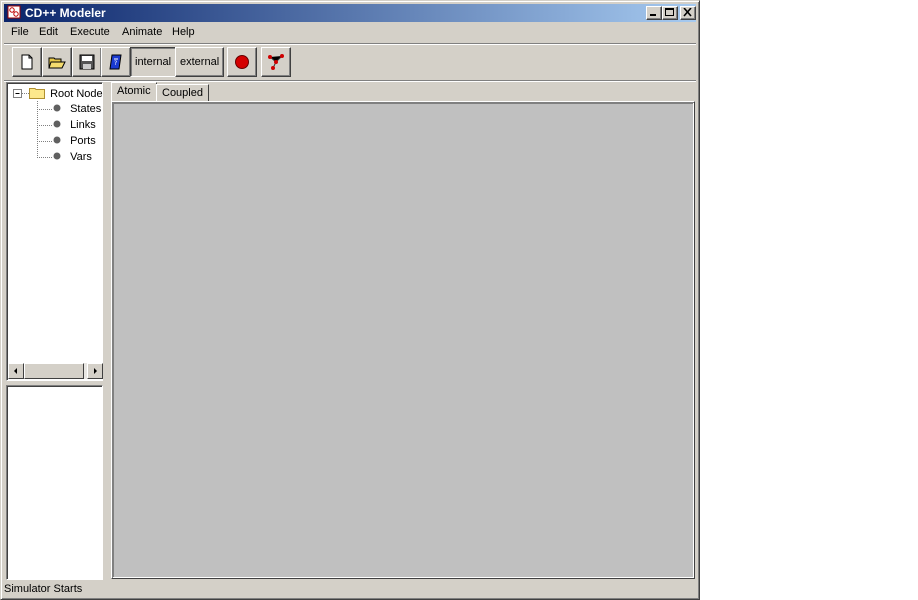  What do you see at coordinates (83, 125) in the screenshot?
I see `tree-item-label: Links` at bounding box center [83, 125].